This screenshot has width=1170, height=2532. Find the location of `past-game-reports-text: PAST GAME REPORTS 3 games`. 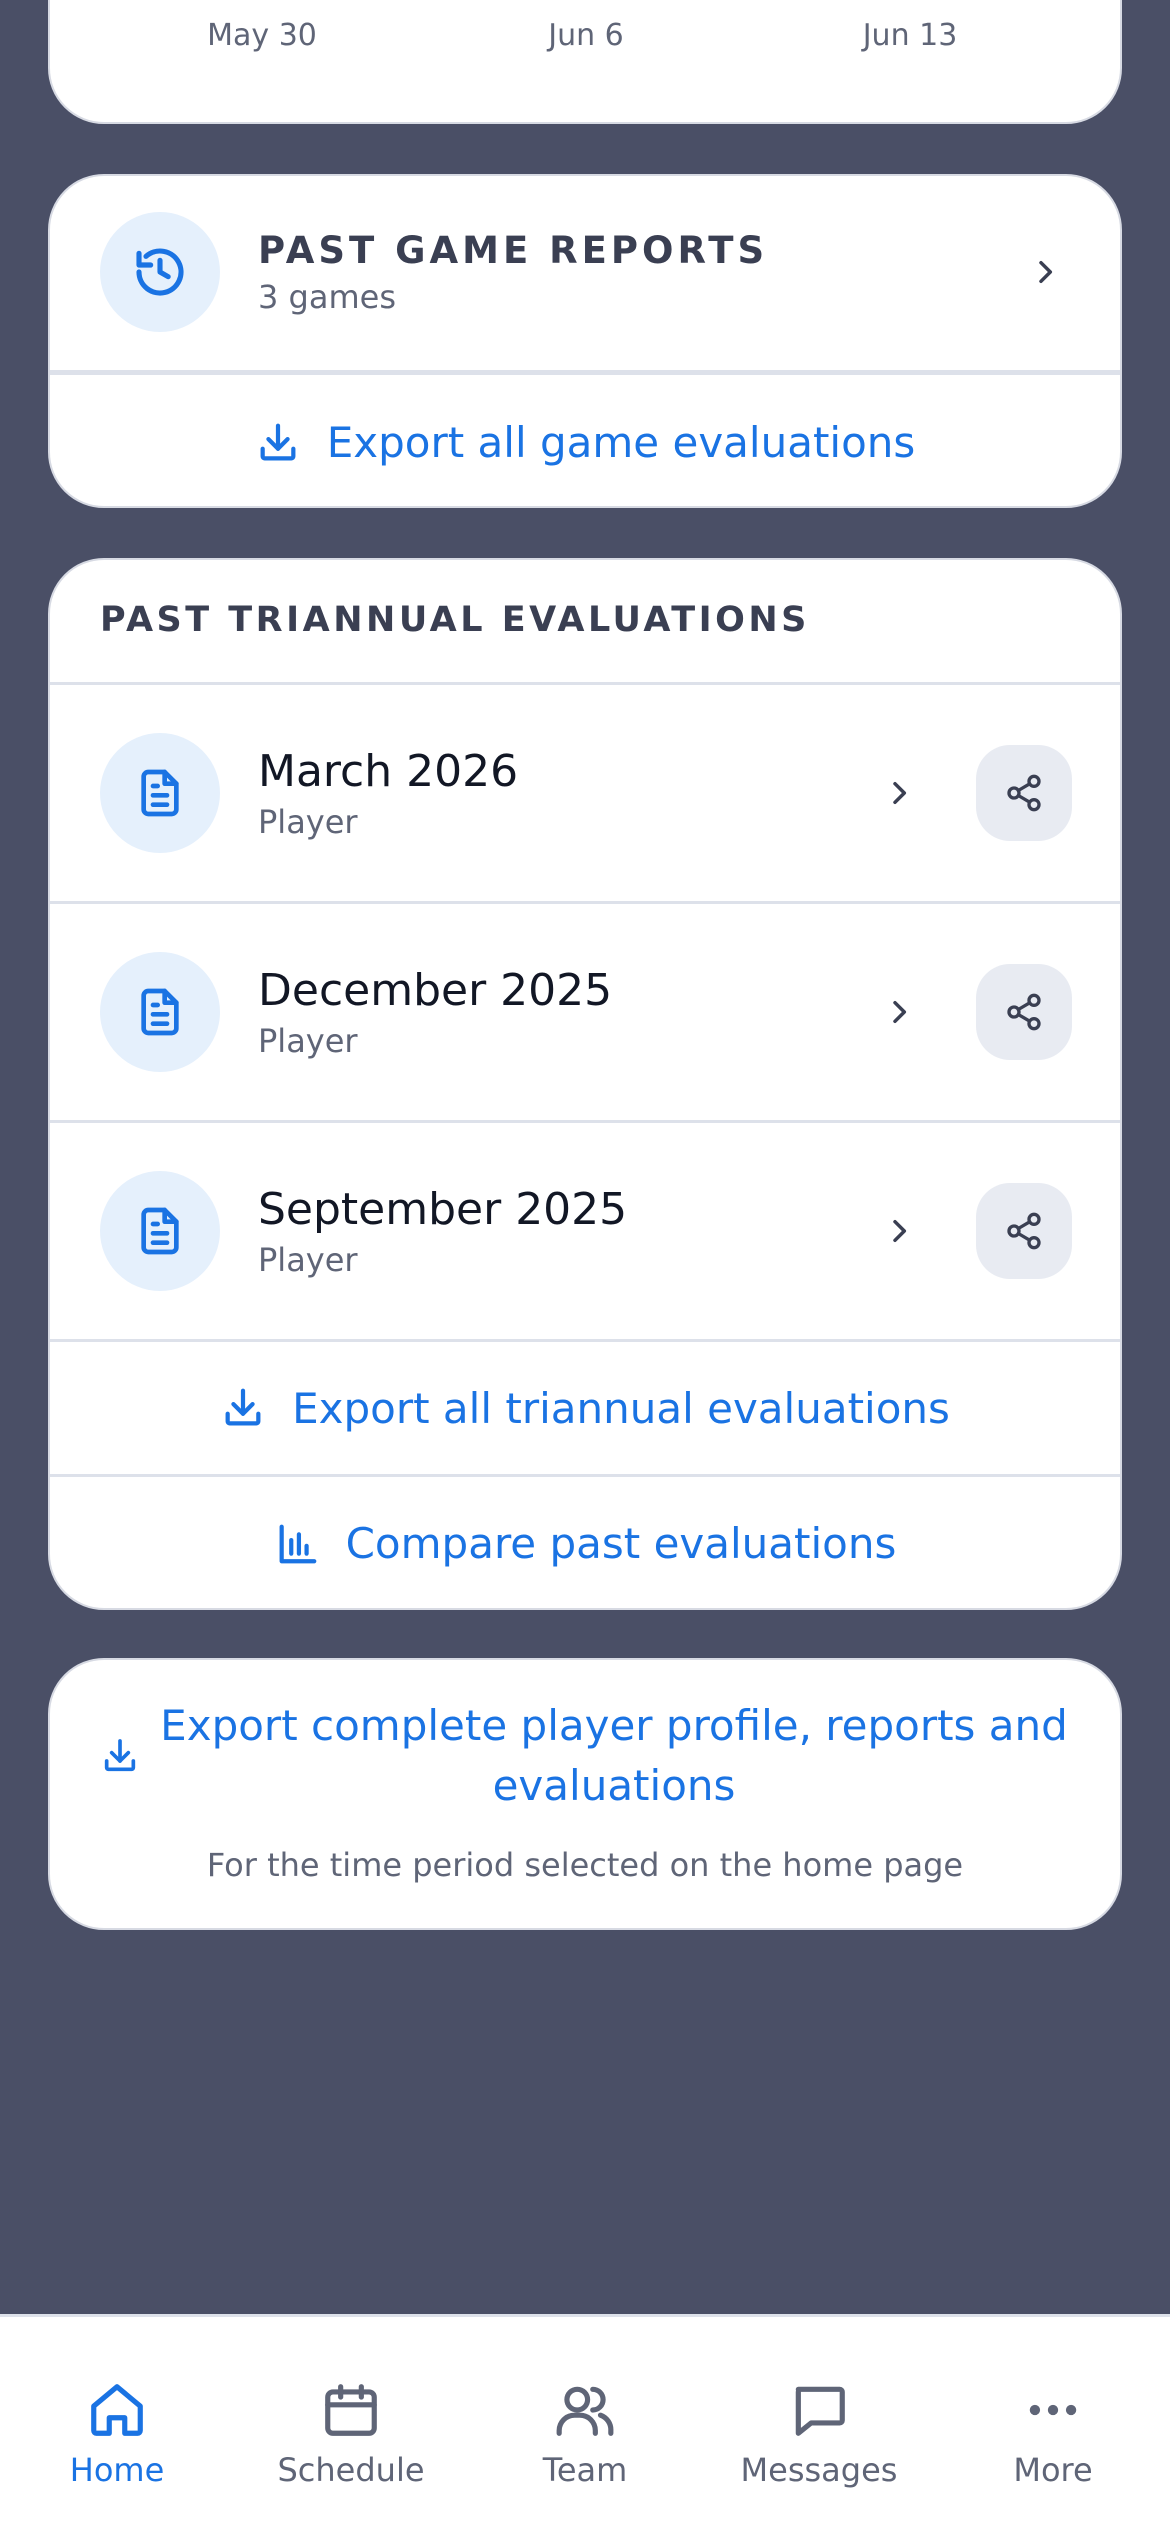

past-game-reports-text: PAST GAME REPORTS 3 games is located at coordinates (639, 272).